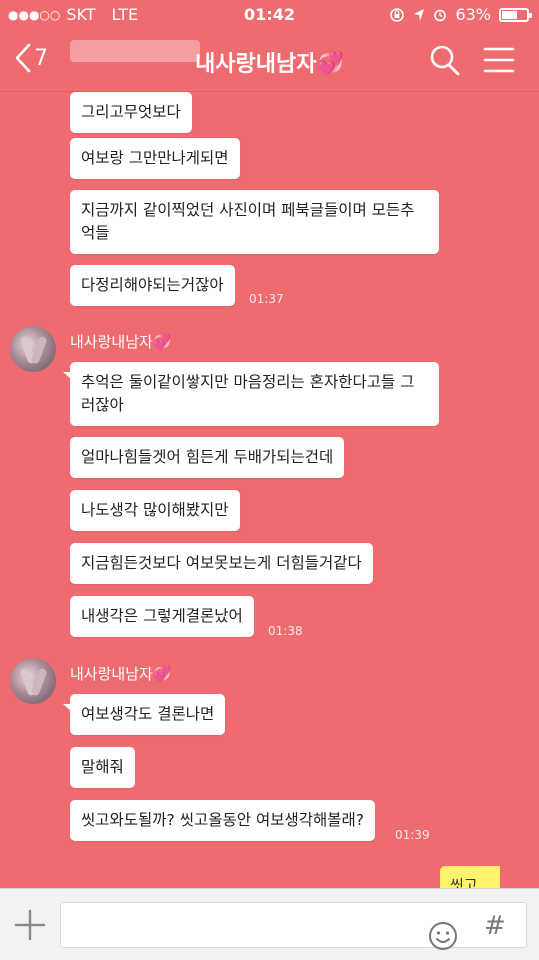 This screenshot has width=539, height=960. I want to click on message-bubble: 여보생각도 결론나면, so click(144, 714).